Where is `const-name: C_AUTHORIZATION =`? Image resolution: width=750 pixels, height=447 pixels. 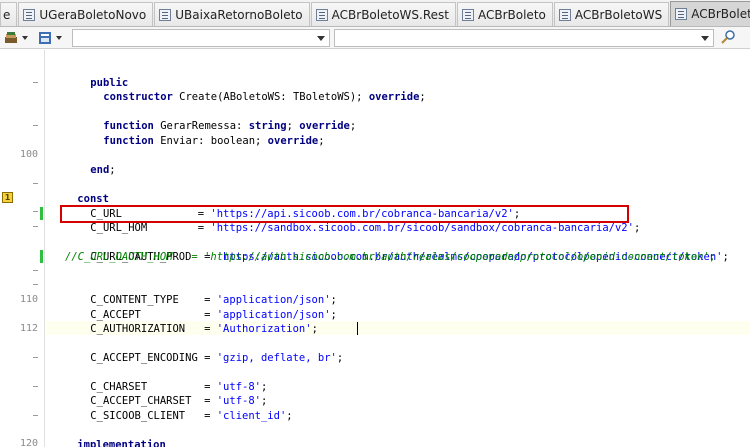
const-name: C_AUTHORIZATION = is located at coordinates (153, 329).